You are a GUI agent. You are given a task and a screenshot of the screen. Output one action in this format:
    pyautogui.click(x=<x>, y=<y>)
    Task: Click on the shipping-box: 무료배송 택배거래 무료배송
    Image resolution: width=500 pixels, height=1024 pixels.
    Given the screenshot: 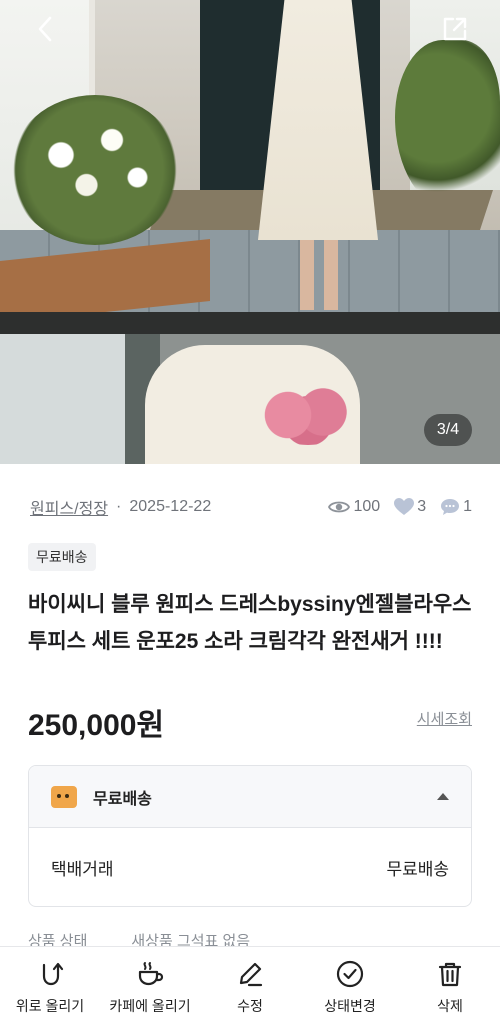 What is the action you would take?
    pyautogui.click(x=250, y=836)
    